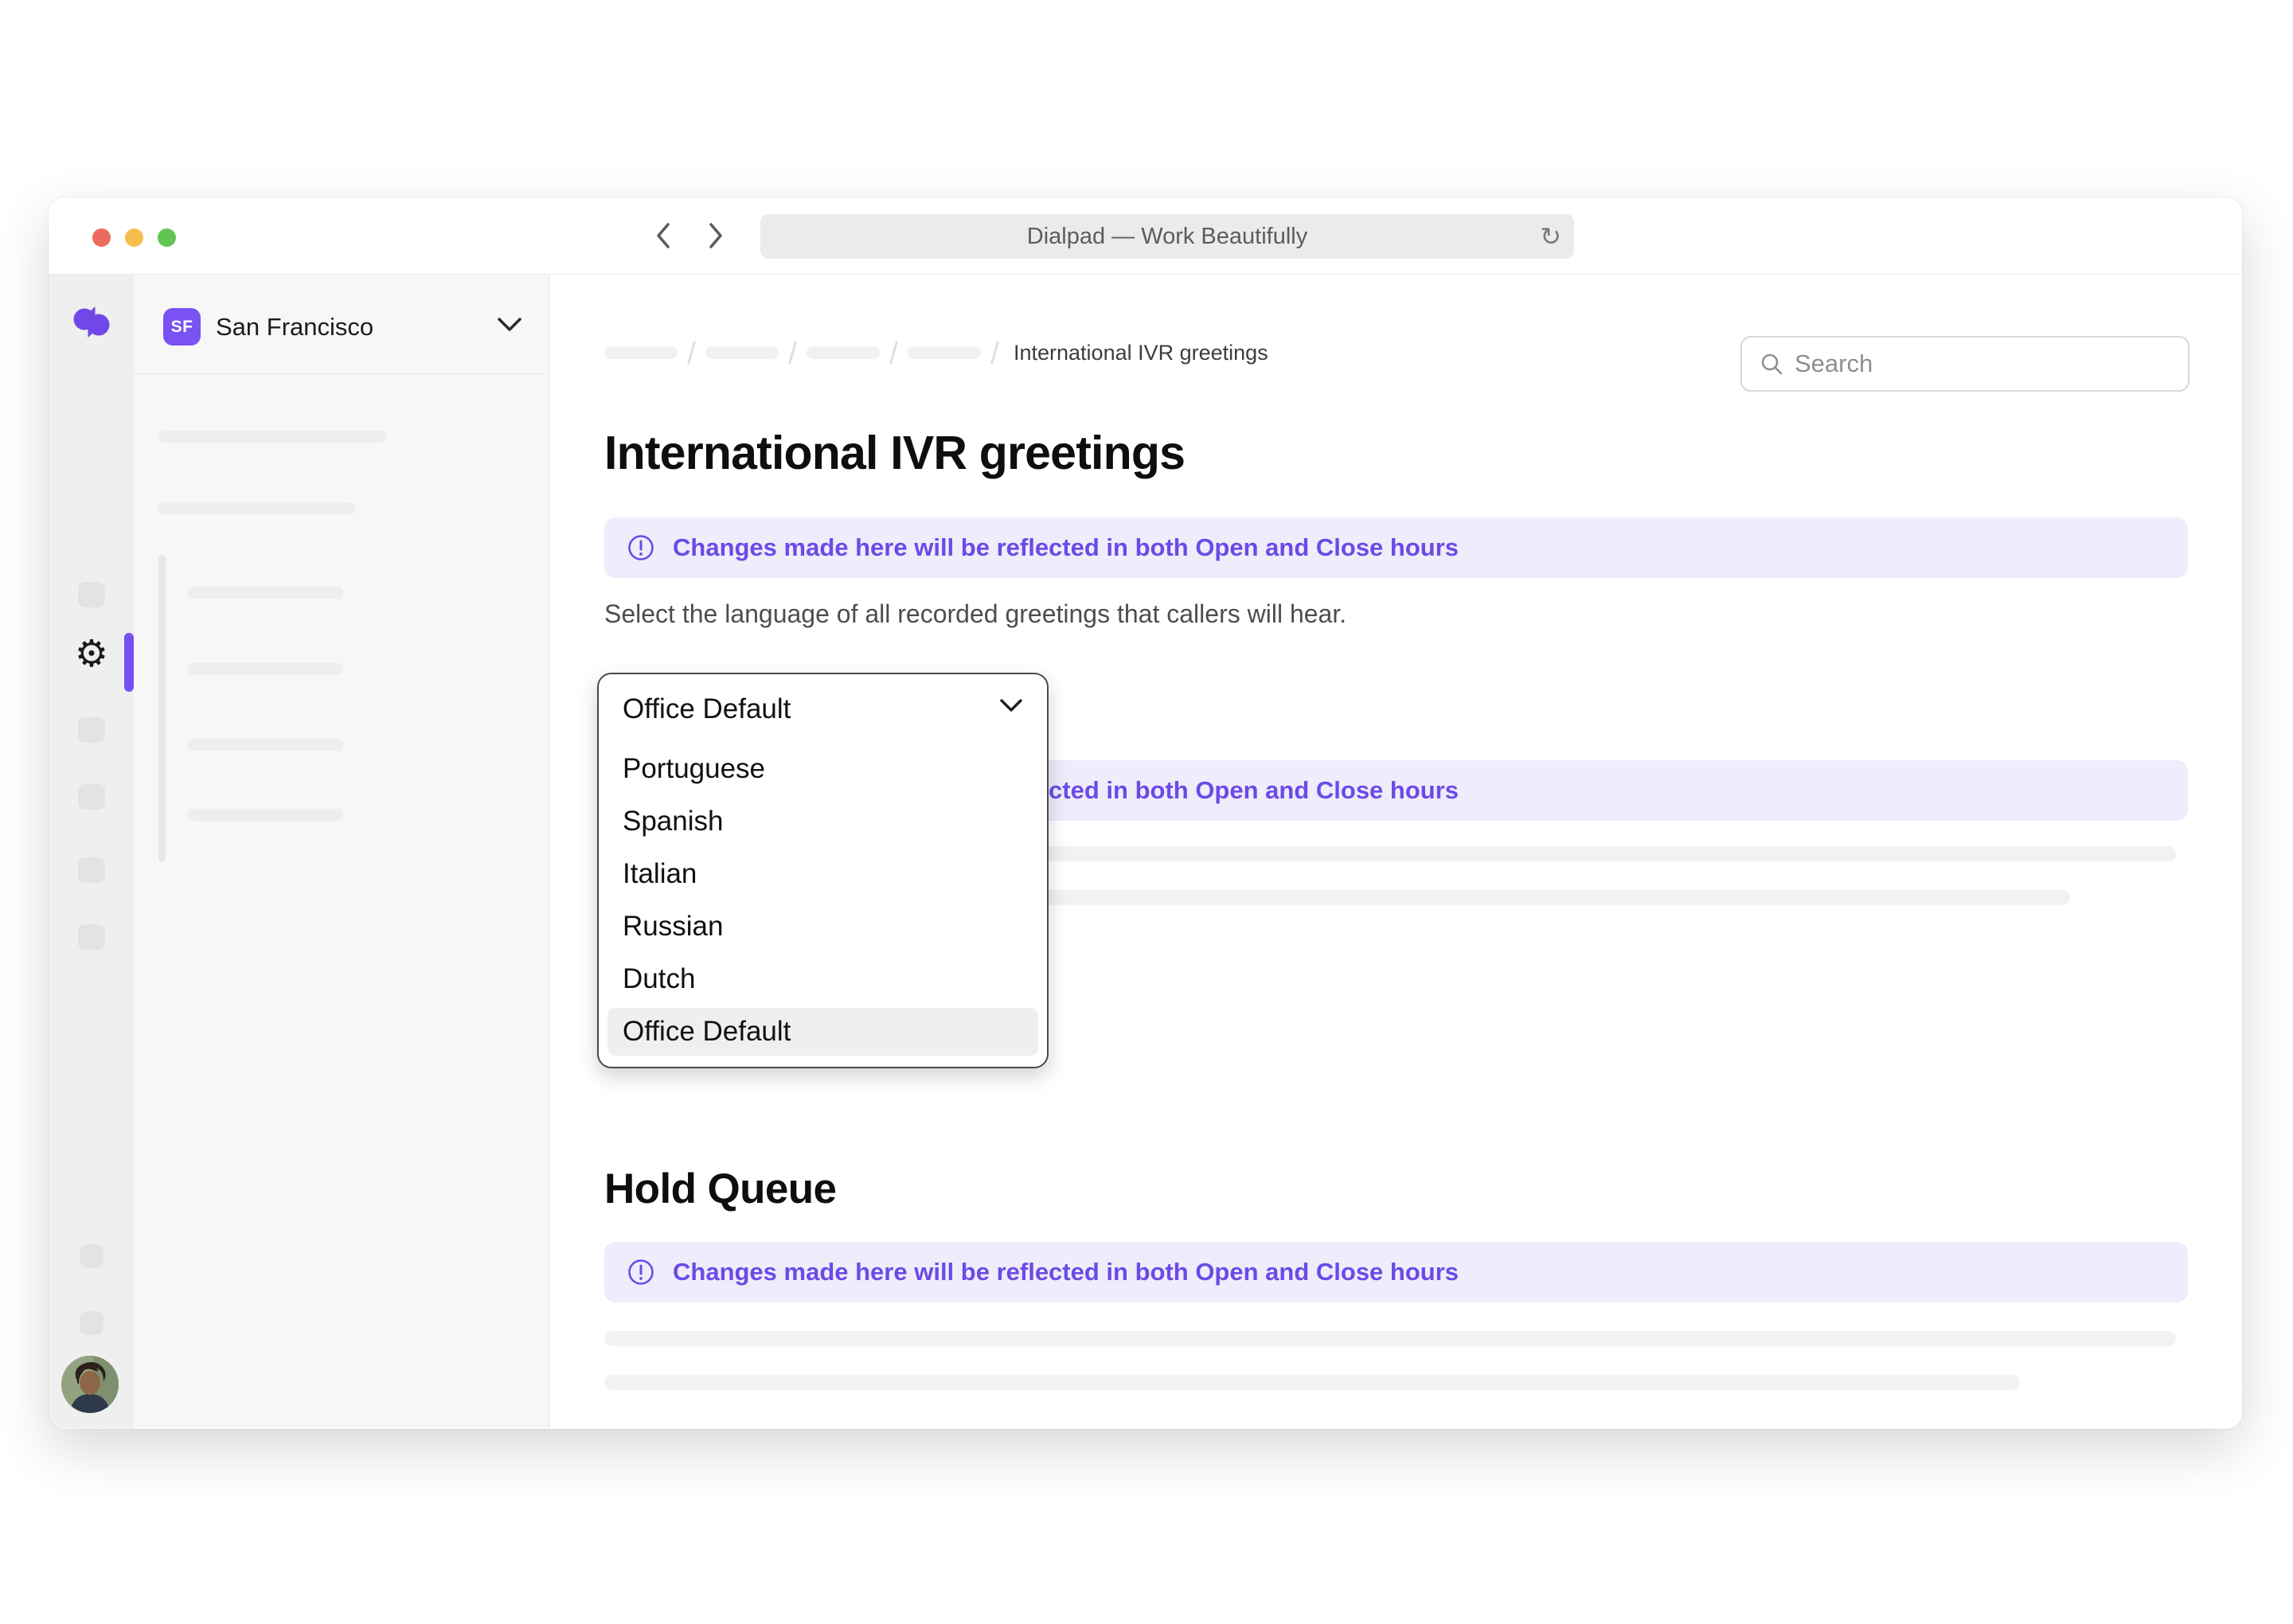  Describe the element at coordinates (182, 326) in the screenshot. I see `office-badge: SF` at that location.